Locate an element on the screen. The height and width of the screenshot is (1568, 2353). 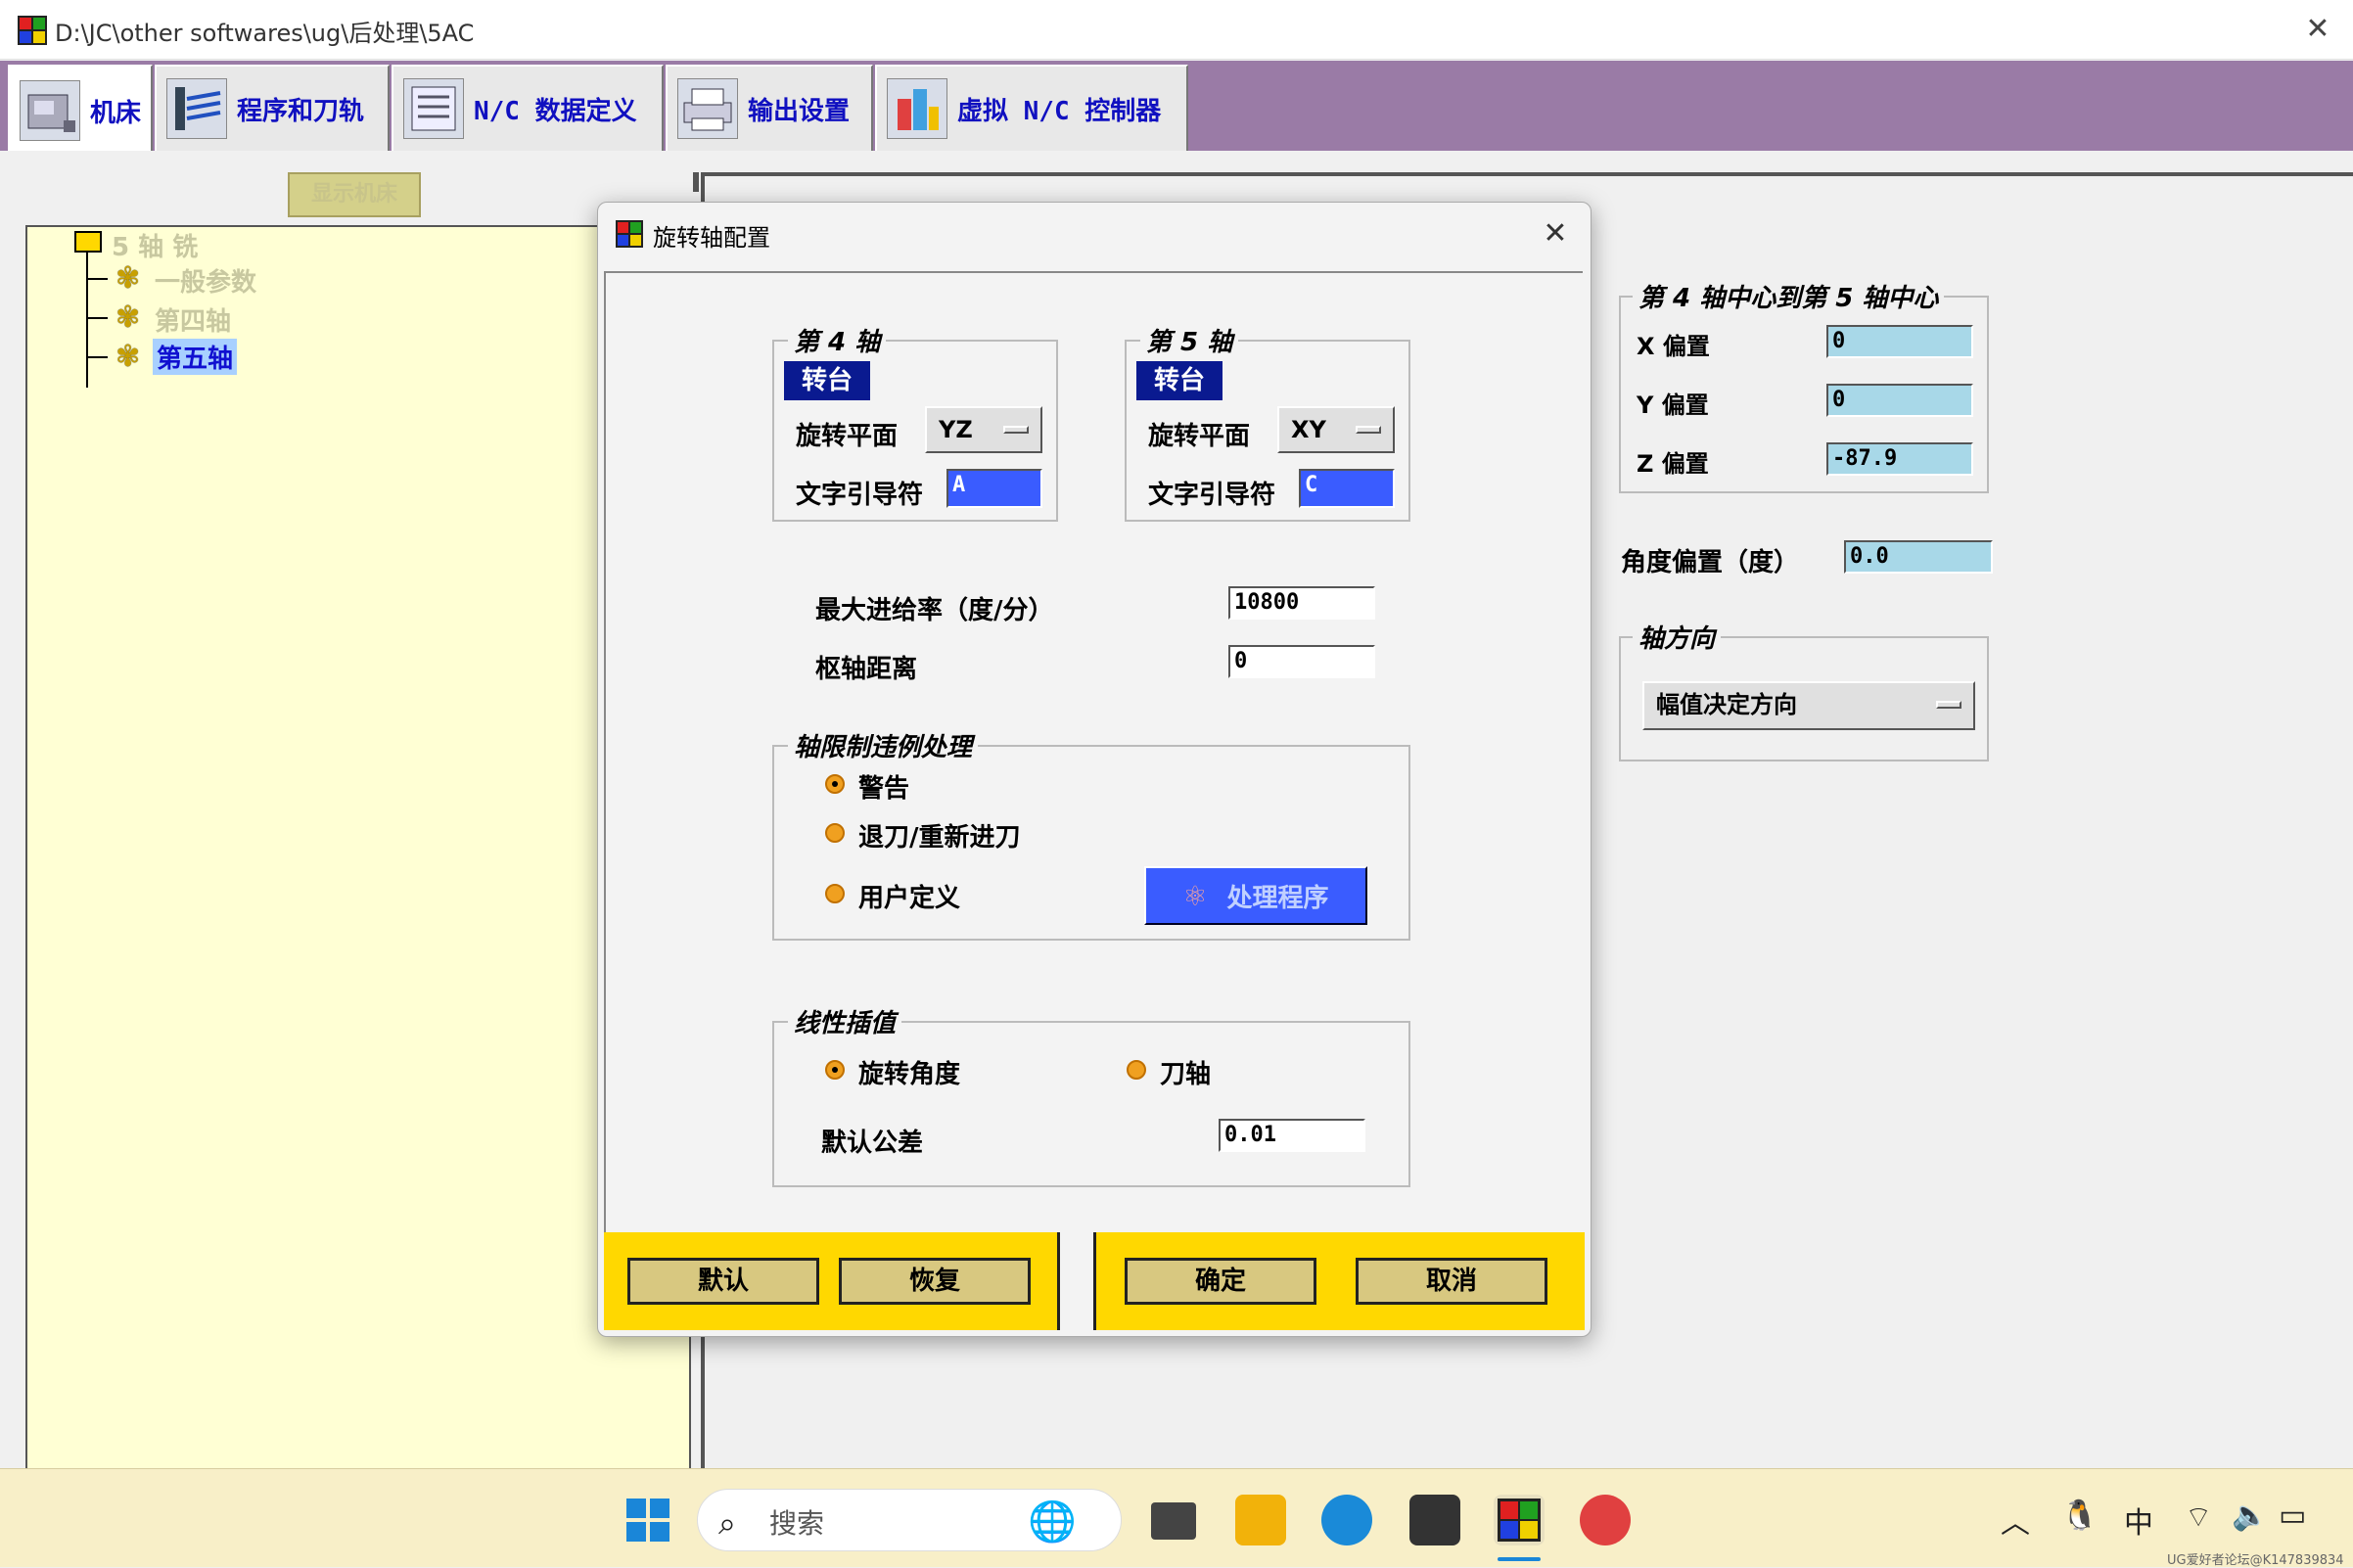
combo-value: XY is located at coordinates (1309, 429).